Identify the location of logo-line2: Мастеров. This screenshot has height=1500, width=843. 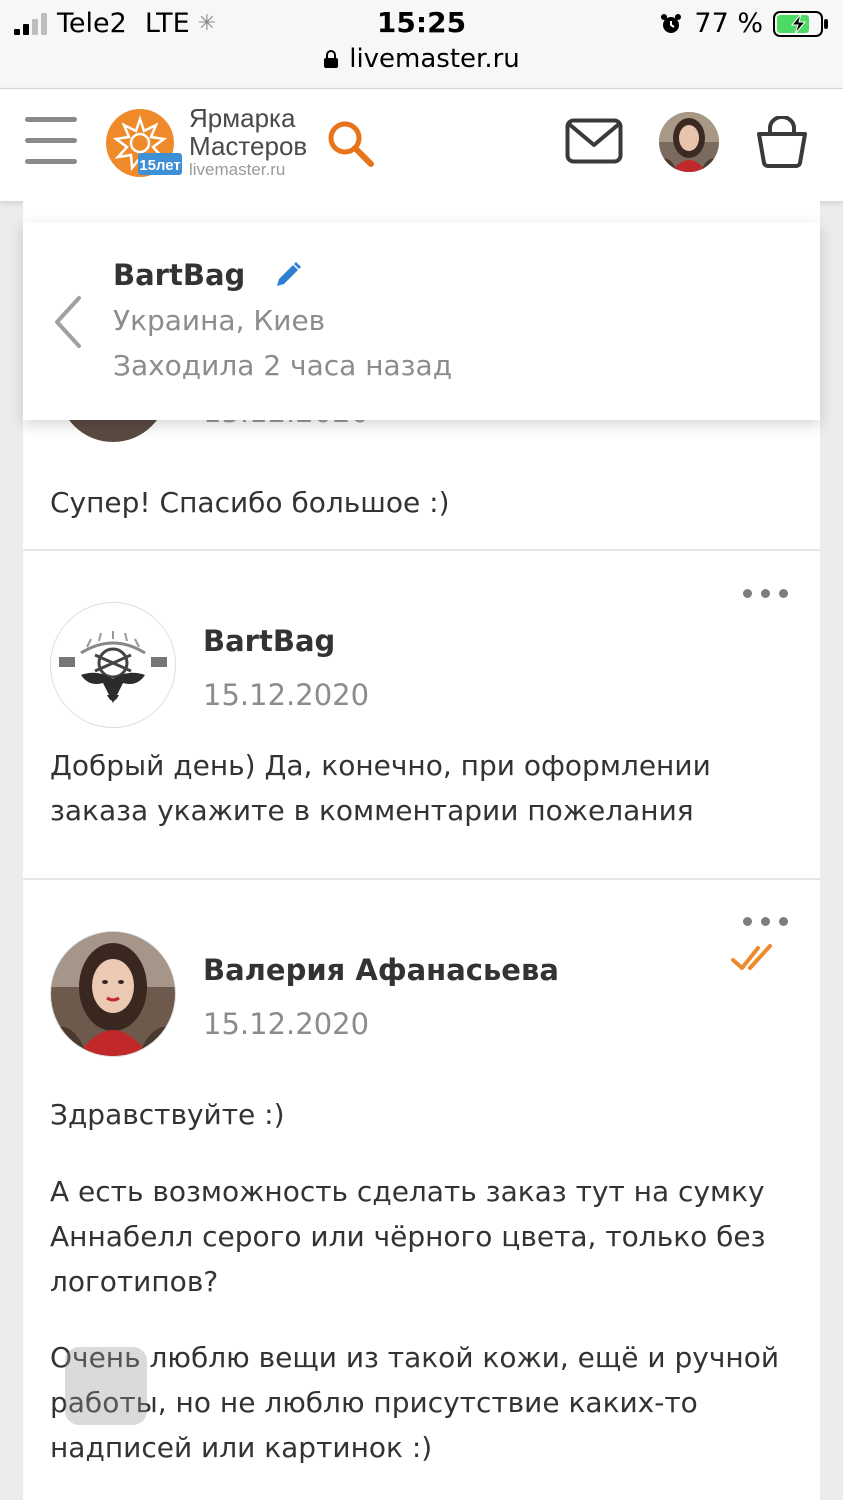
(248, 146).